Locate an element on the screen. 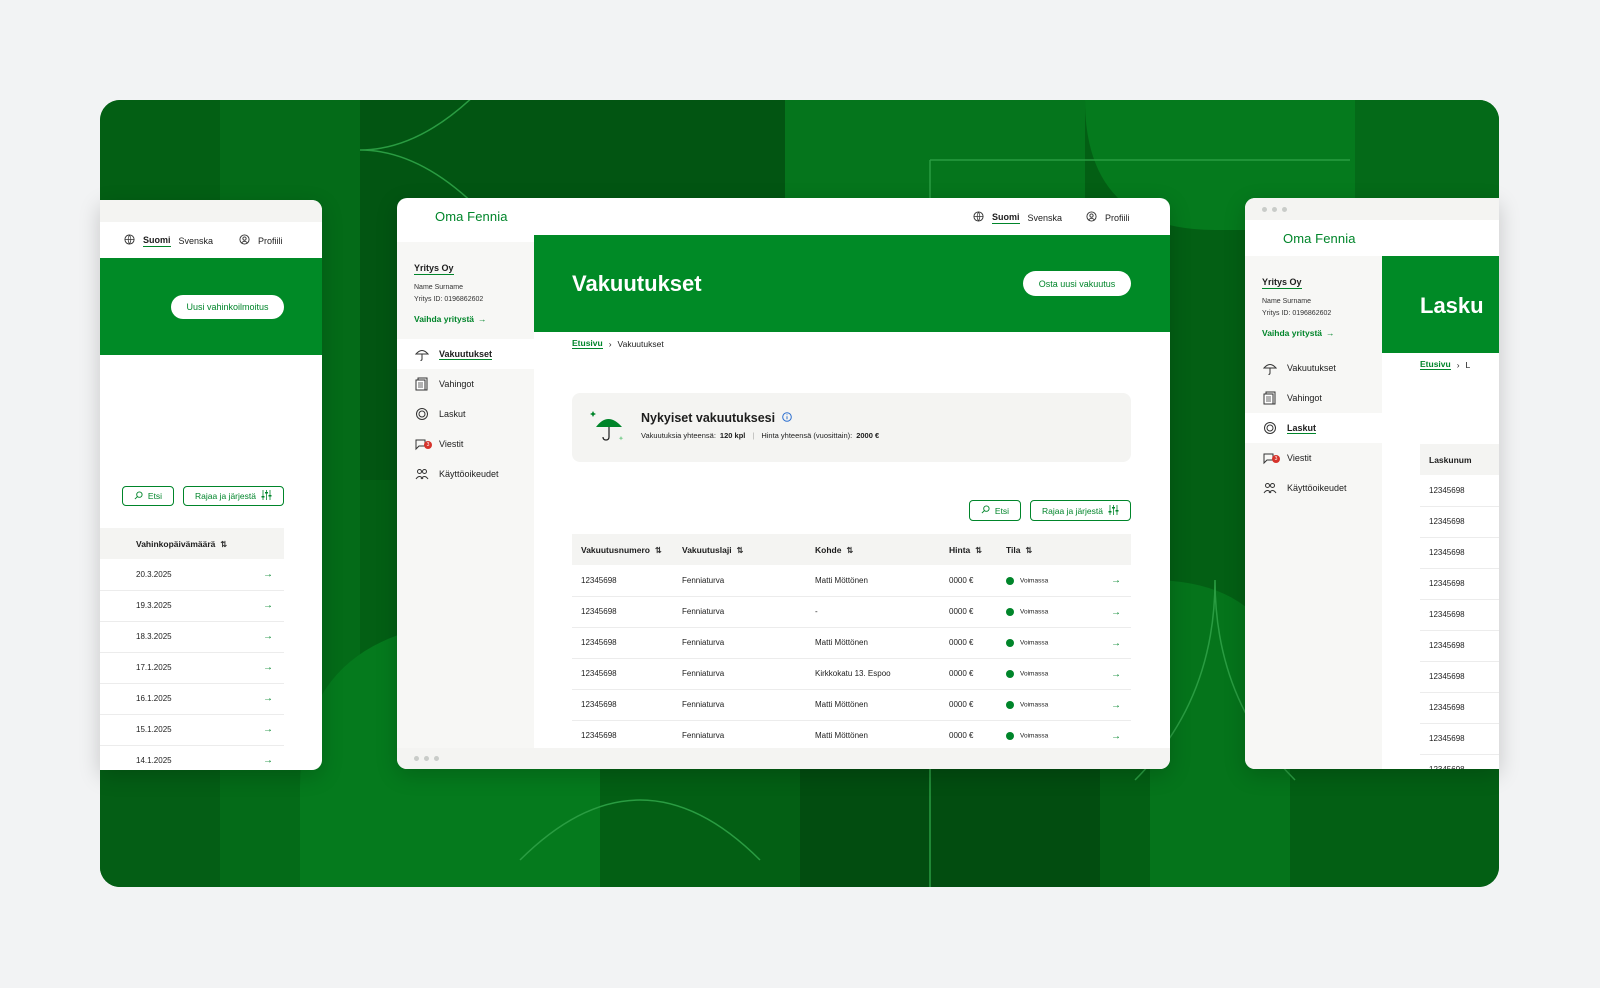 The height and width of the screenshot is (988, 1600). column-header: Tila ⇅ is located at coordinates (1064, 549).